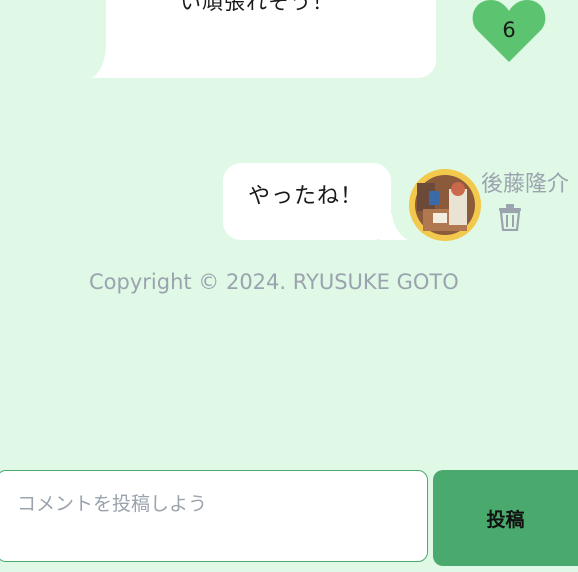  Describe the element at coordinates (214, 516) in the screenshot. I see `comment-input` at that location.